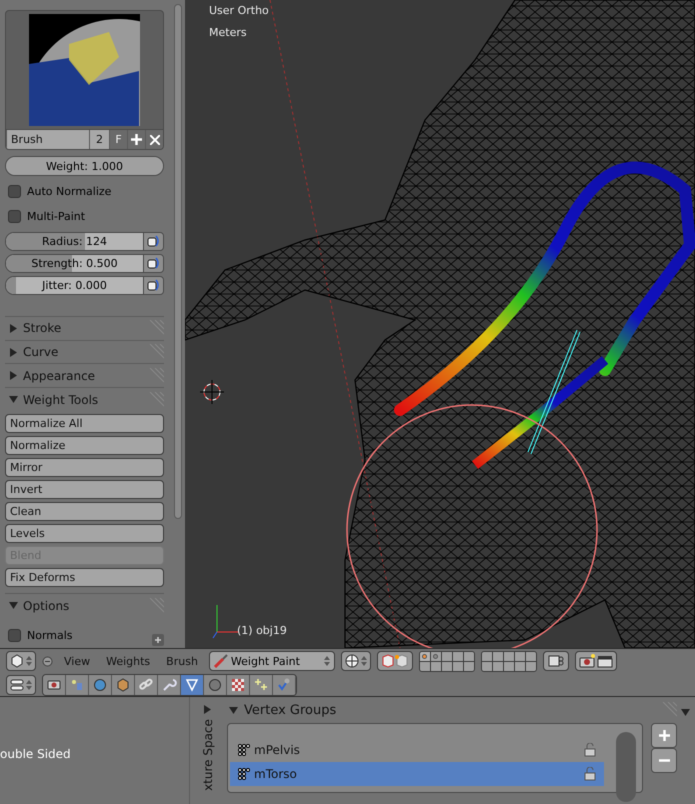  Describe the element at coordinates (84, 328) in the screenshot. I see `panel-header: Stroke` at that location.